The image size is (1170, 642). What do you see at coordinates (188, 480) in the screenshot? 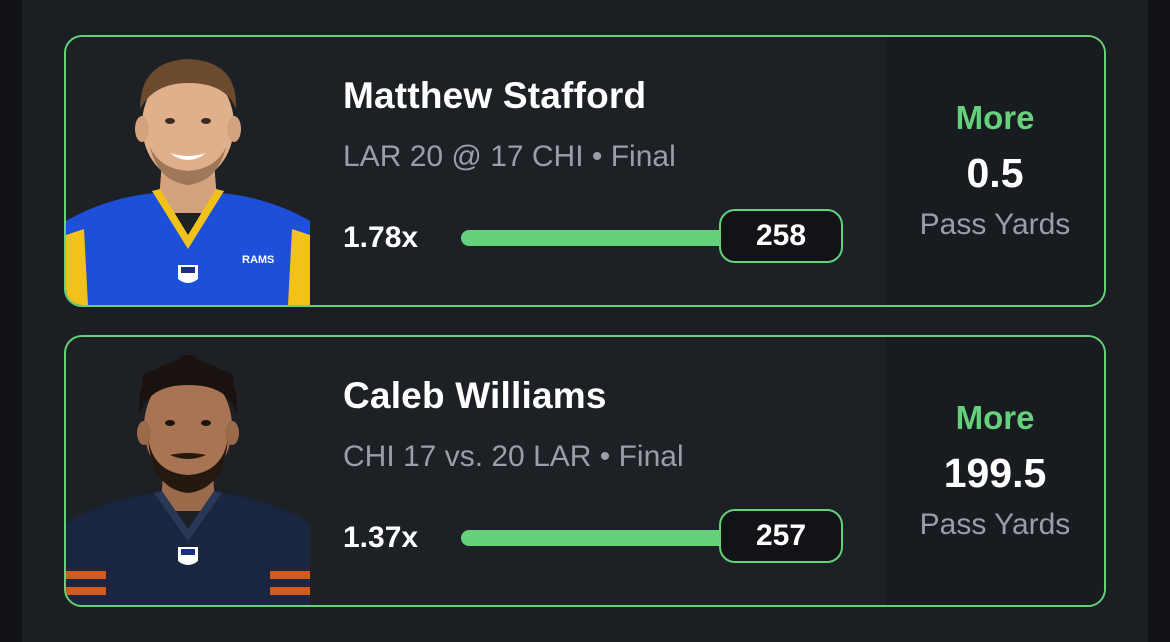
I see `player-photo-williams` at bounding box center [188, 480].